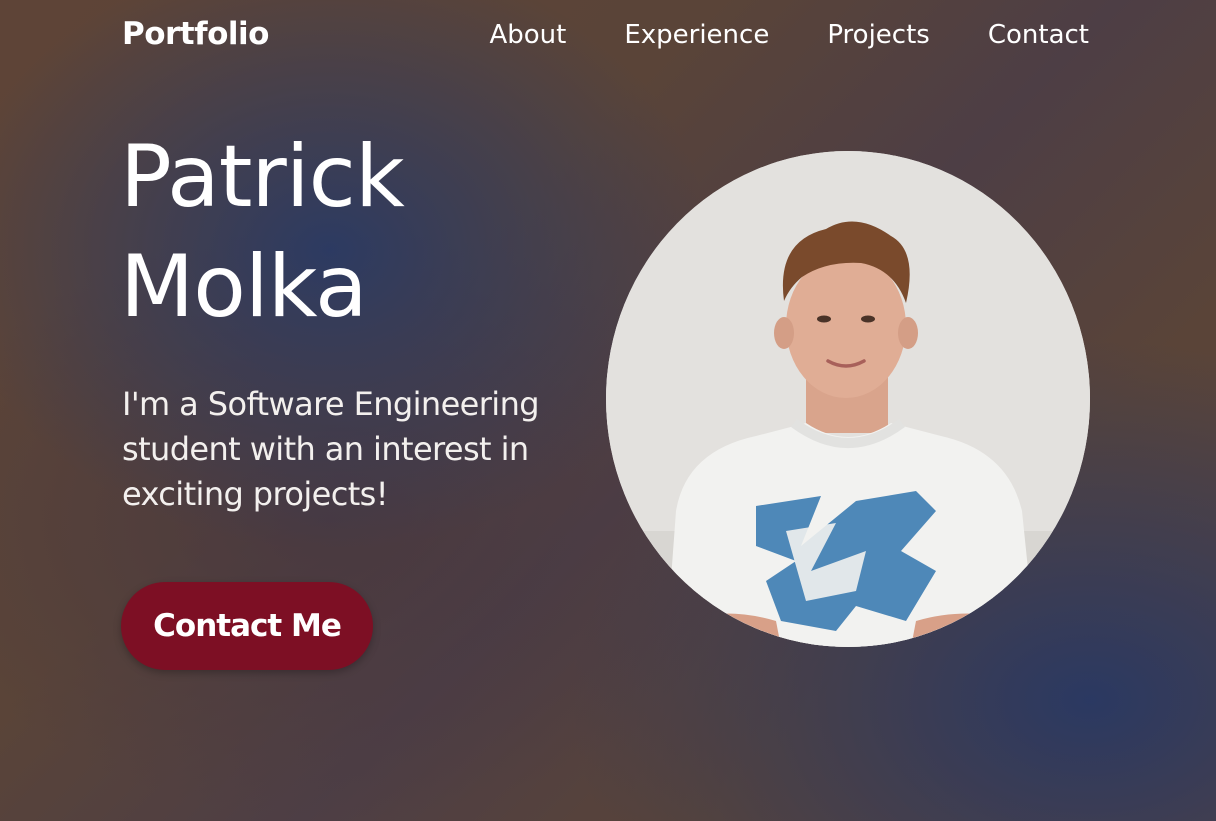 The image size is (1216, 821). I want to click on contact-me-button: Contact Me, so click(247, 626).